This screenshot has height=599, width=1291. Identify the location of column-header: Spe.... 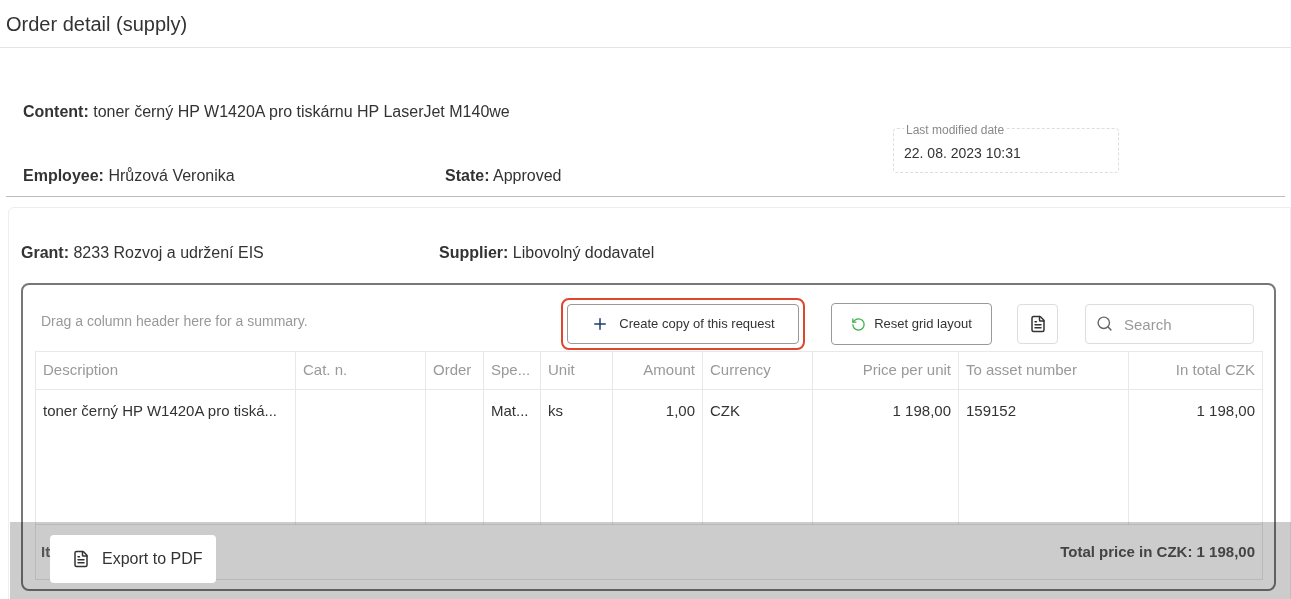
(512, 370).